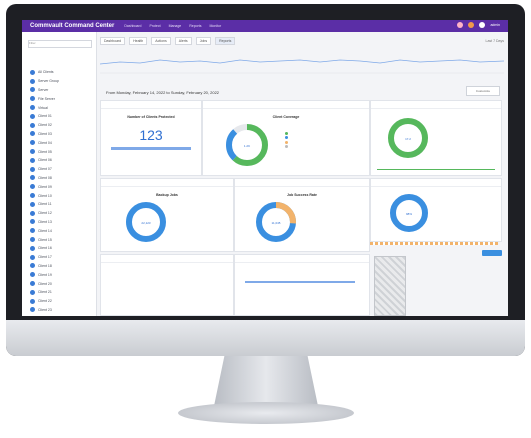 The width and height of the screenshot is (531, 438). Describe the element at coordinates (44, 230) in the screenshot. I see `tree-item: Client 14` at that location.